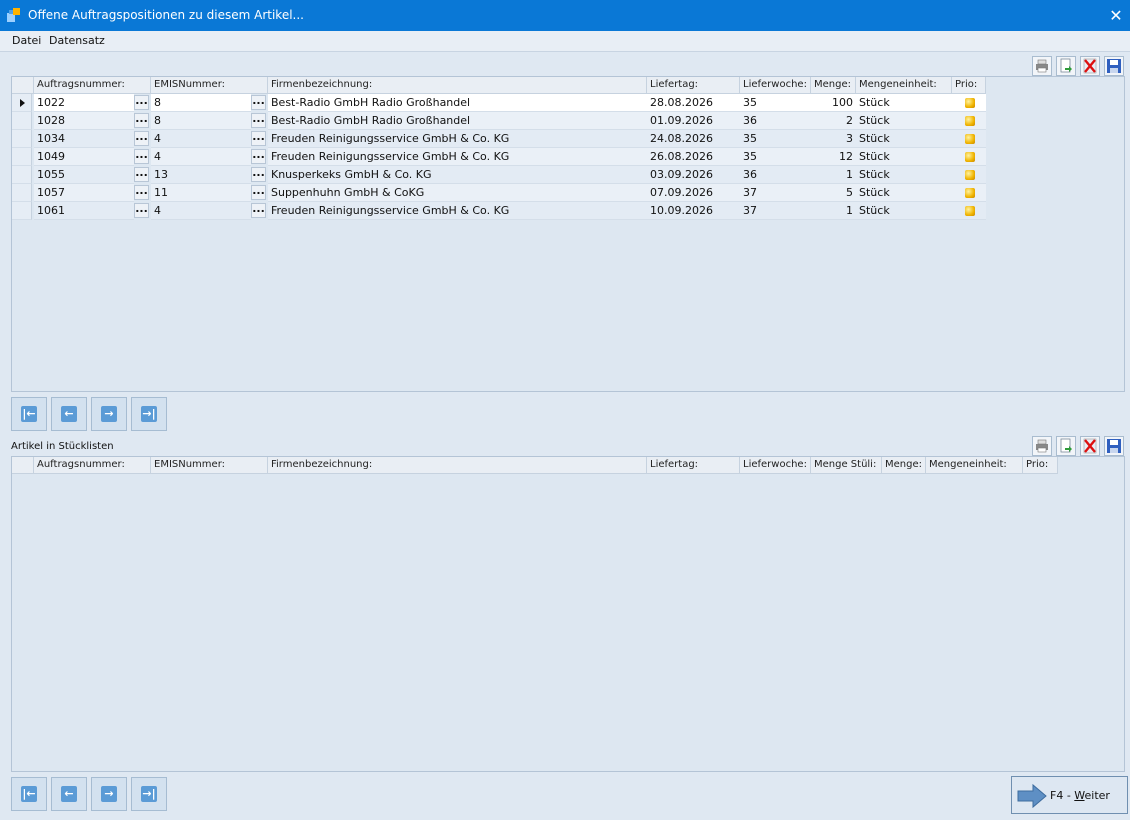 The height and width of the screenshot is (820, 1130). I want to click on grid1-next-button: →, so click(109, 414).